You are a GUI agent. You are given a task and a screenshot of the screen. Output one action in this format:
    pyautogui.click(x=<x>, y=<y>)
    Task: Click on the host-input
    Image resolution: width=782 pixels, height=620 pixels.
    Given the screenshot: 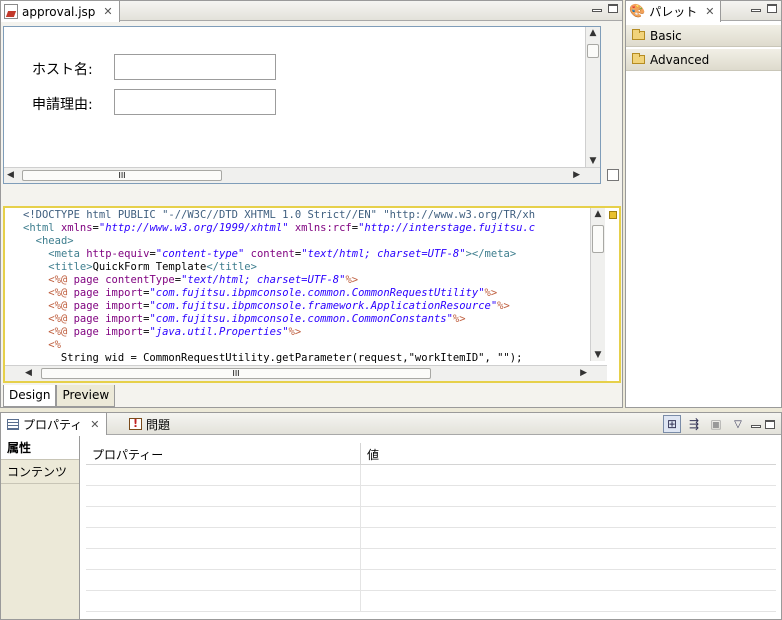 What is the action you would take?
    pyautogui.click(x=195, y=67)
    